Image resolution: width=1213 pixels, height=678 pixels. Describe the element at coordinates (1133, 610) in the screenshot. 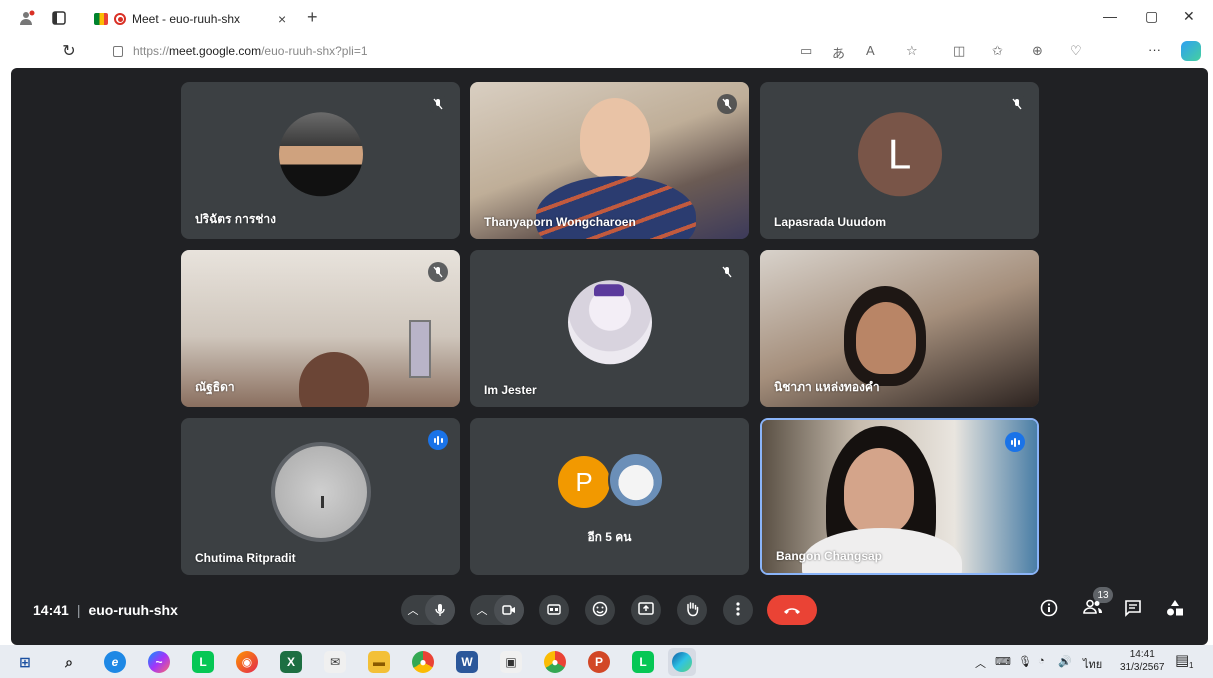

I see `chat-icon` at that location.